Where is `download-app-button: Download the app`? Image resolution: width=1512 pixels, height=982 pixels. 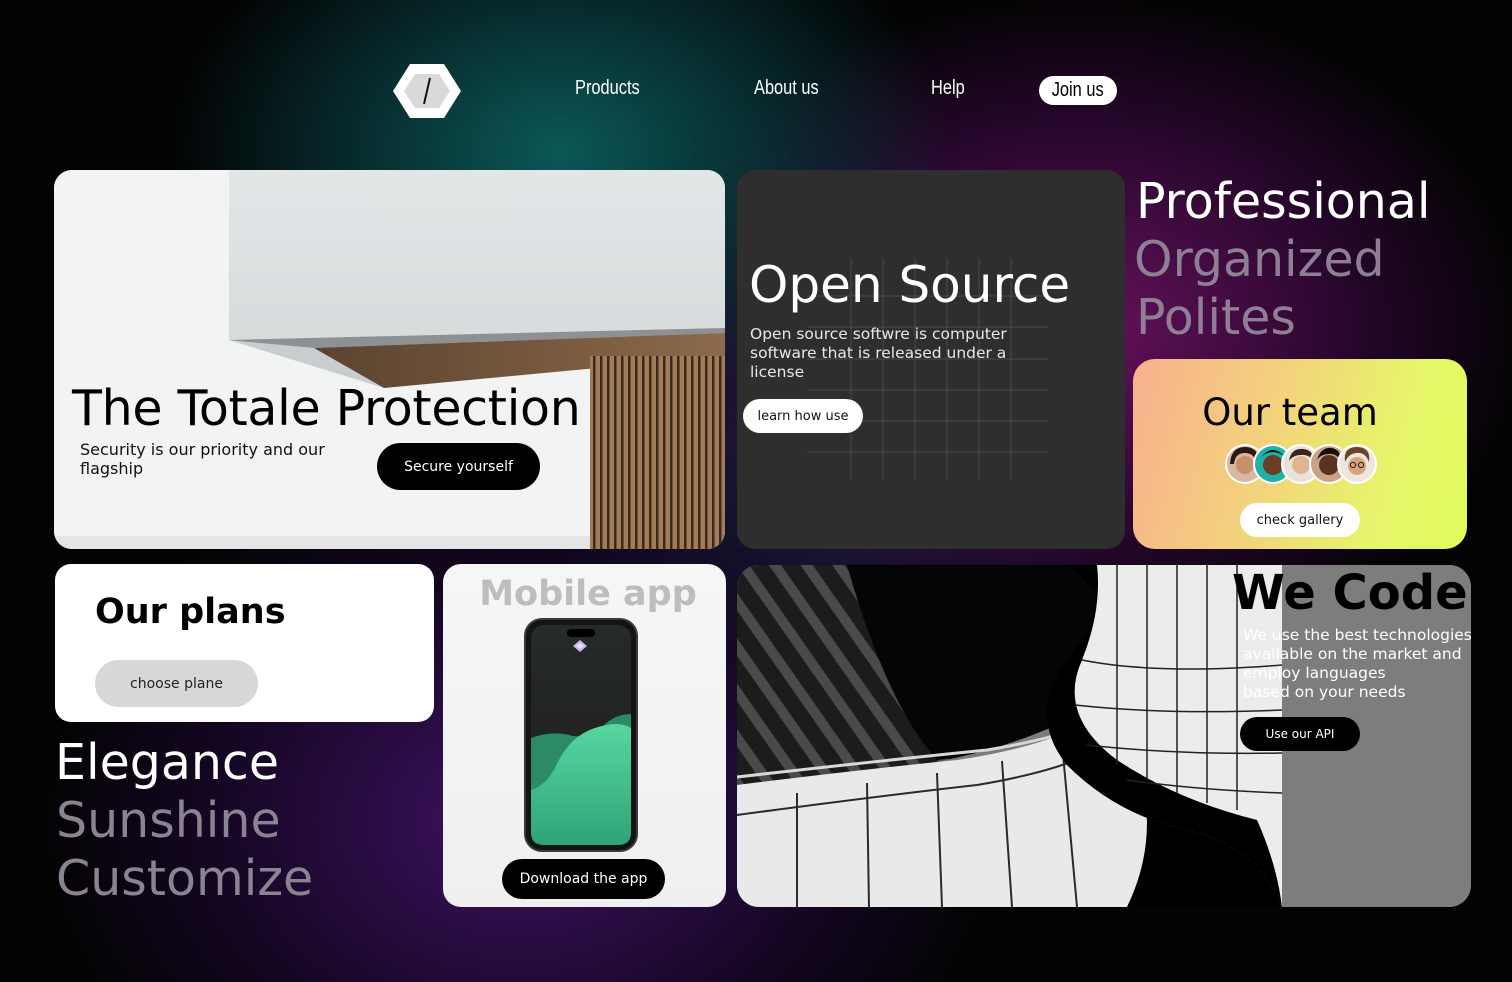
download-app-button: Download the app is located at coordinates (583, 879).